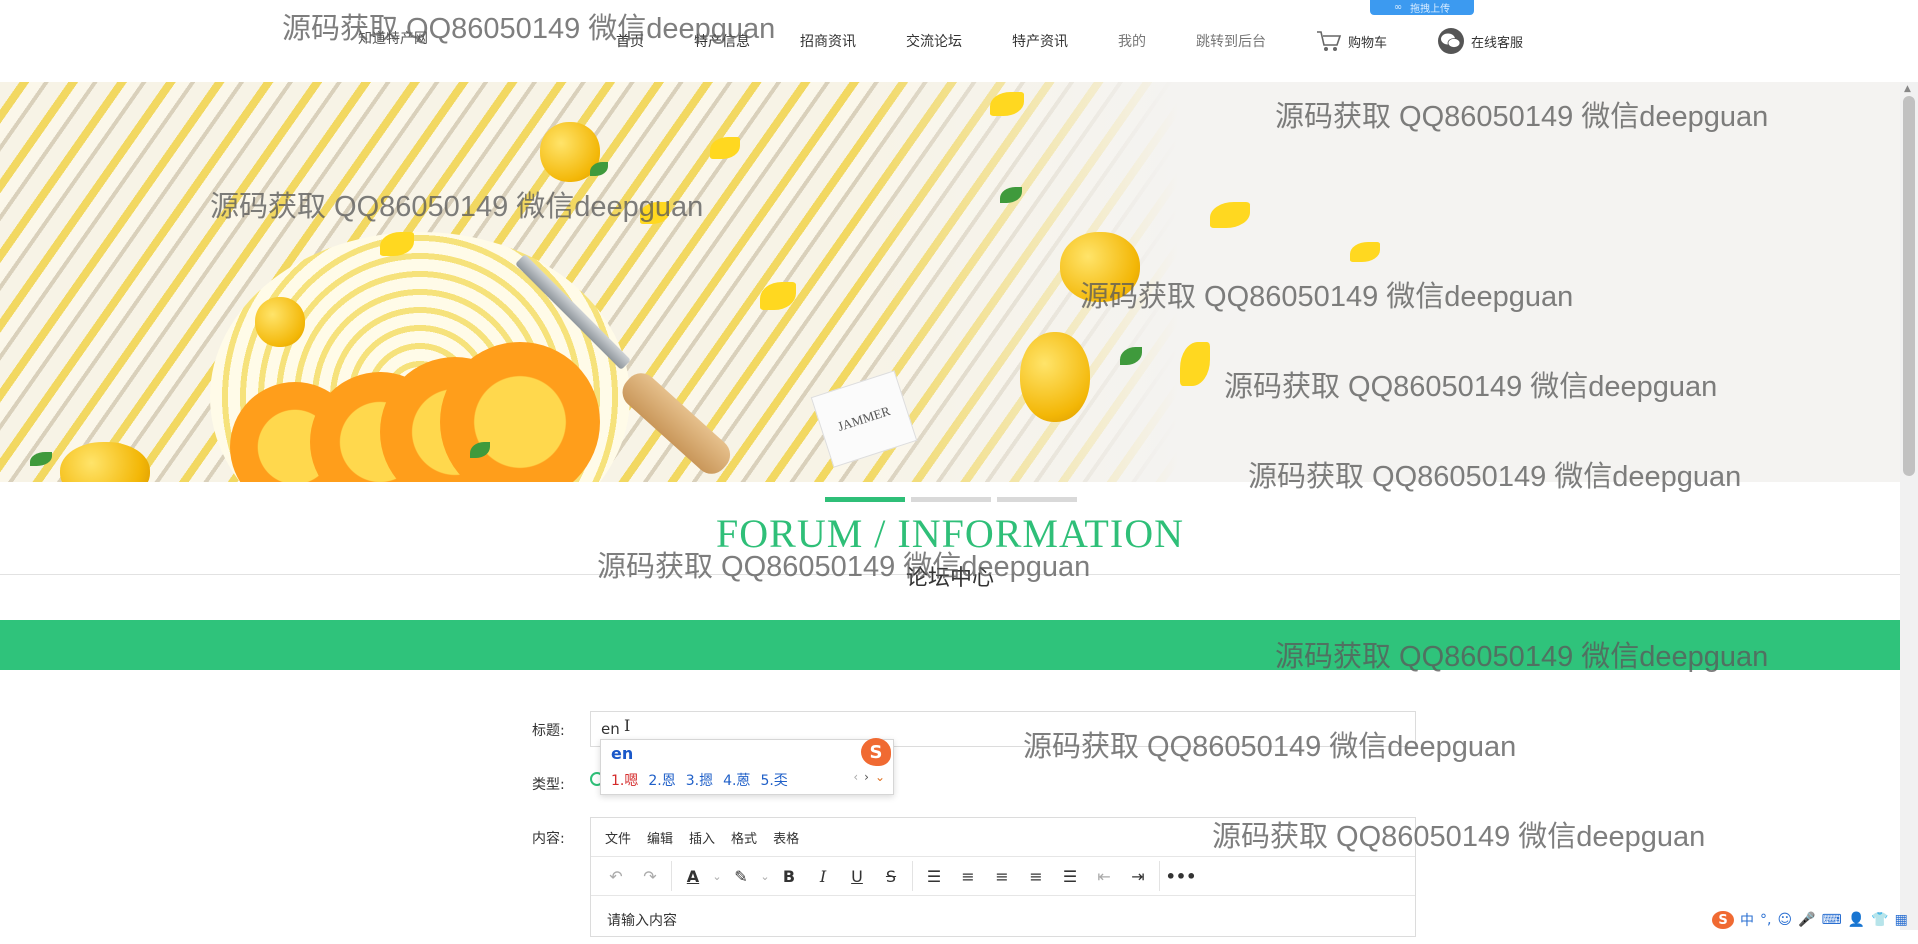 The height and width of the screenshot is (944, 1918). What do you see at coordinates (968, 876) in the screenshot?
I see `align-left-icon: ≡` at bounding box center [968, 876].